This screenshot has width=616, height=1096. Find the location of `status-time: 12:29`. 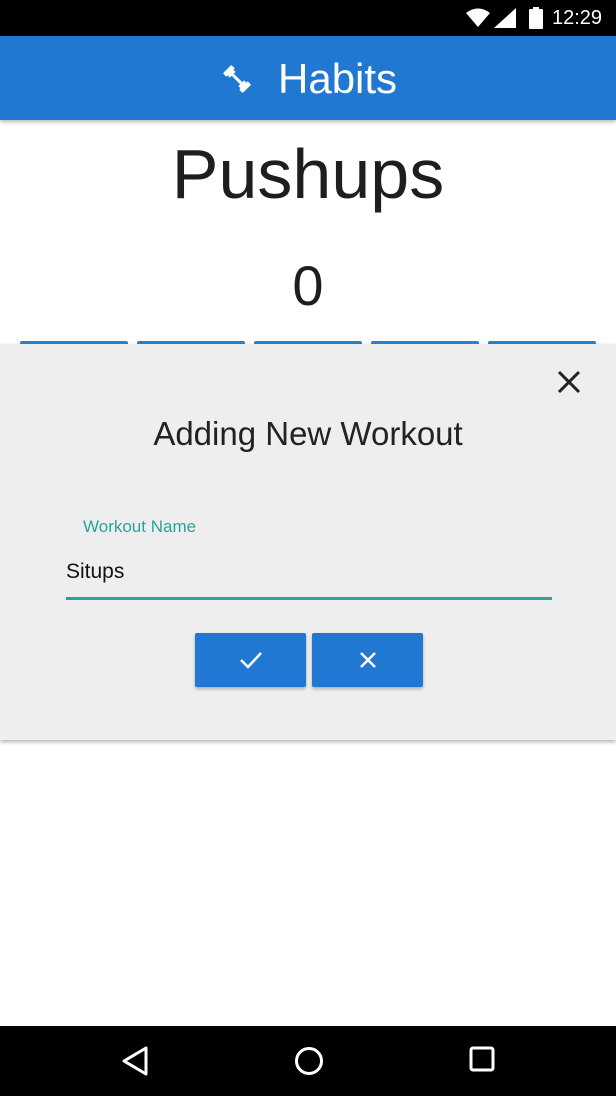

status-time: 12:29 is located at coordinates (577, 18).